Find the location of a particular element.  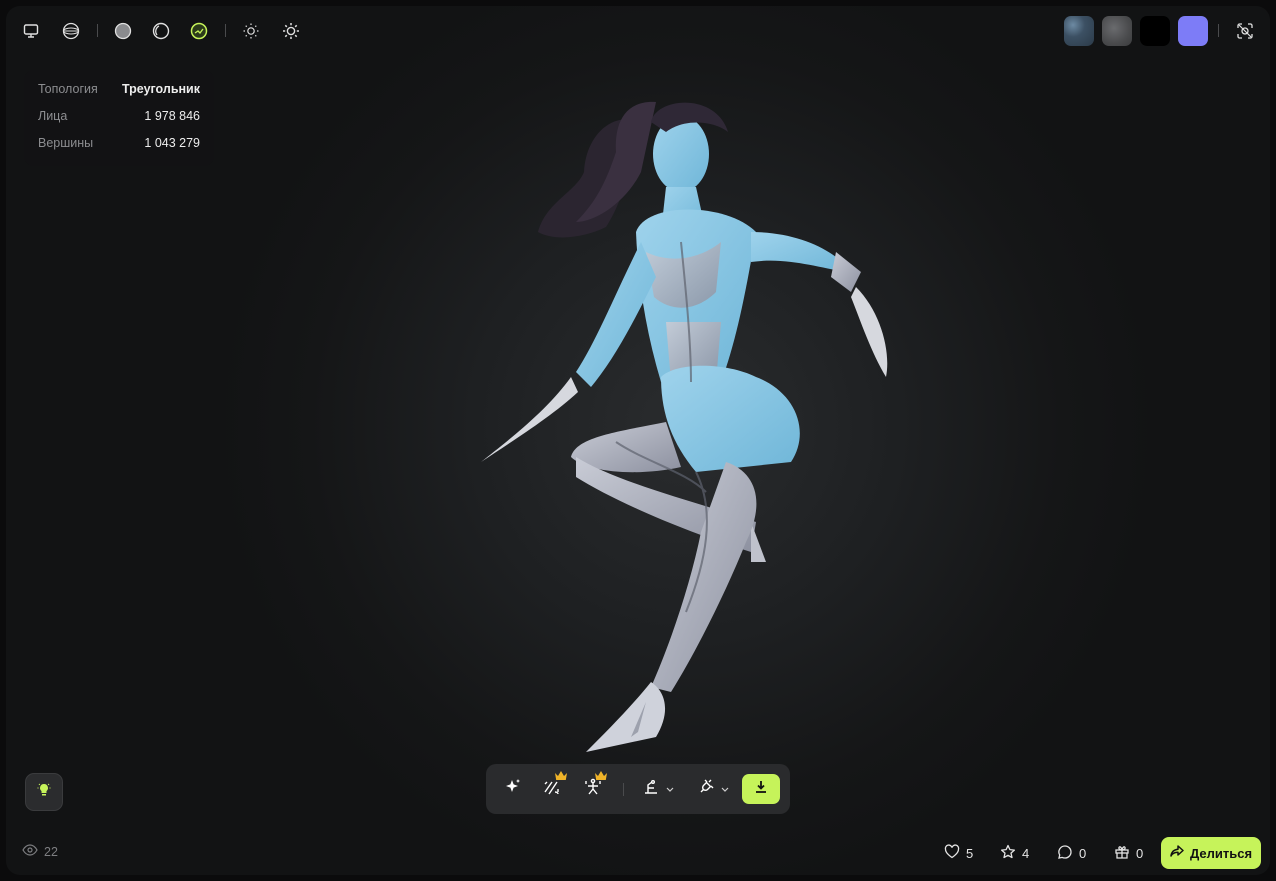

ai-sparkle-button is located at coordinates (513, 789).